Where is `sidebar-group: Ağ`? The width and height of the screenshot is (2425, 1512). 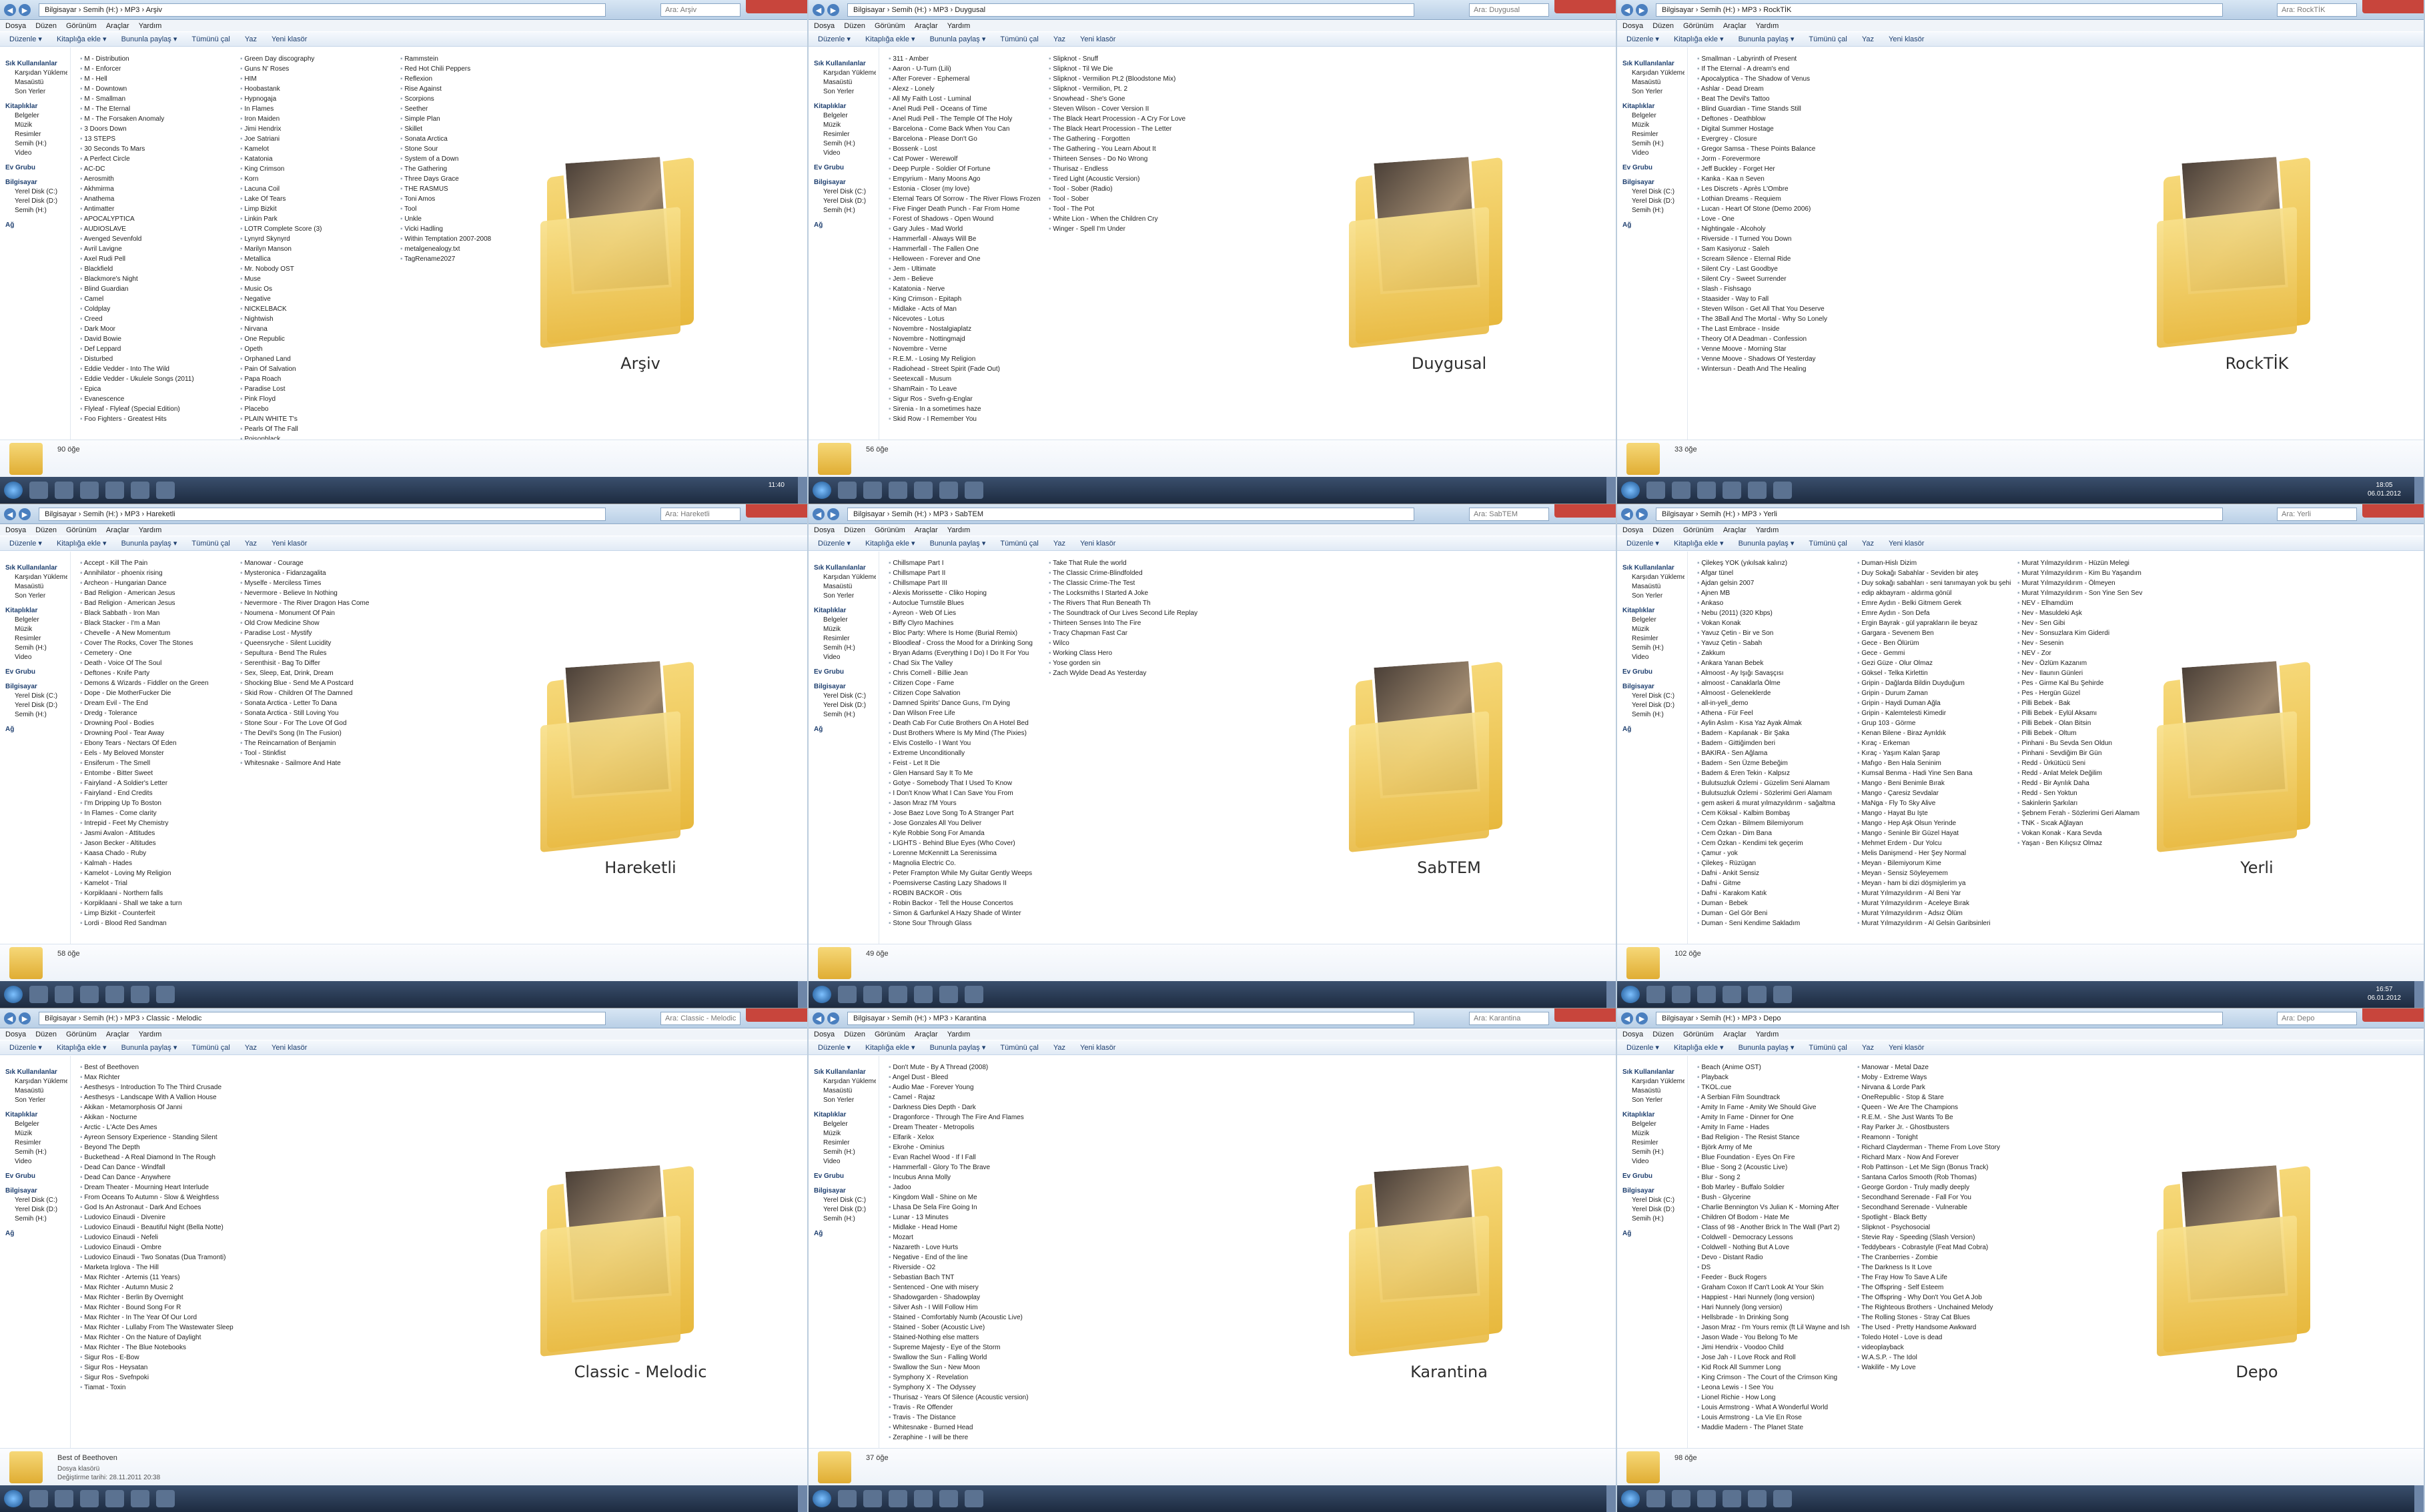
sidebar-group: Ağ is located at coordinates (36, 1234).